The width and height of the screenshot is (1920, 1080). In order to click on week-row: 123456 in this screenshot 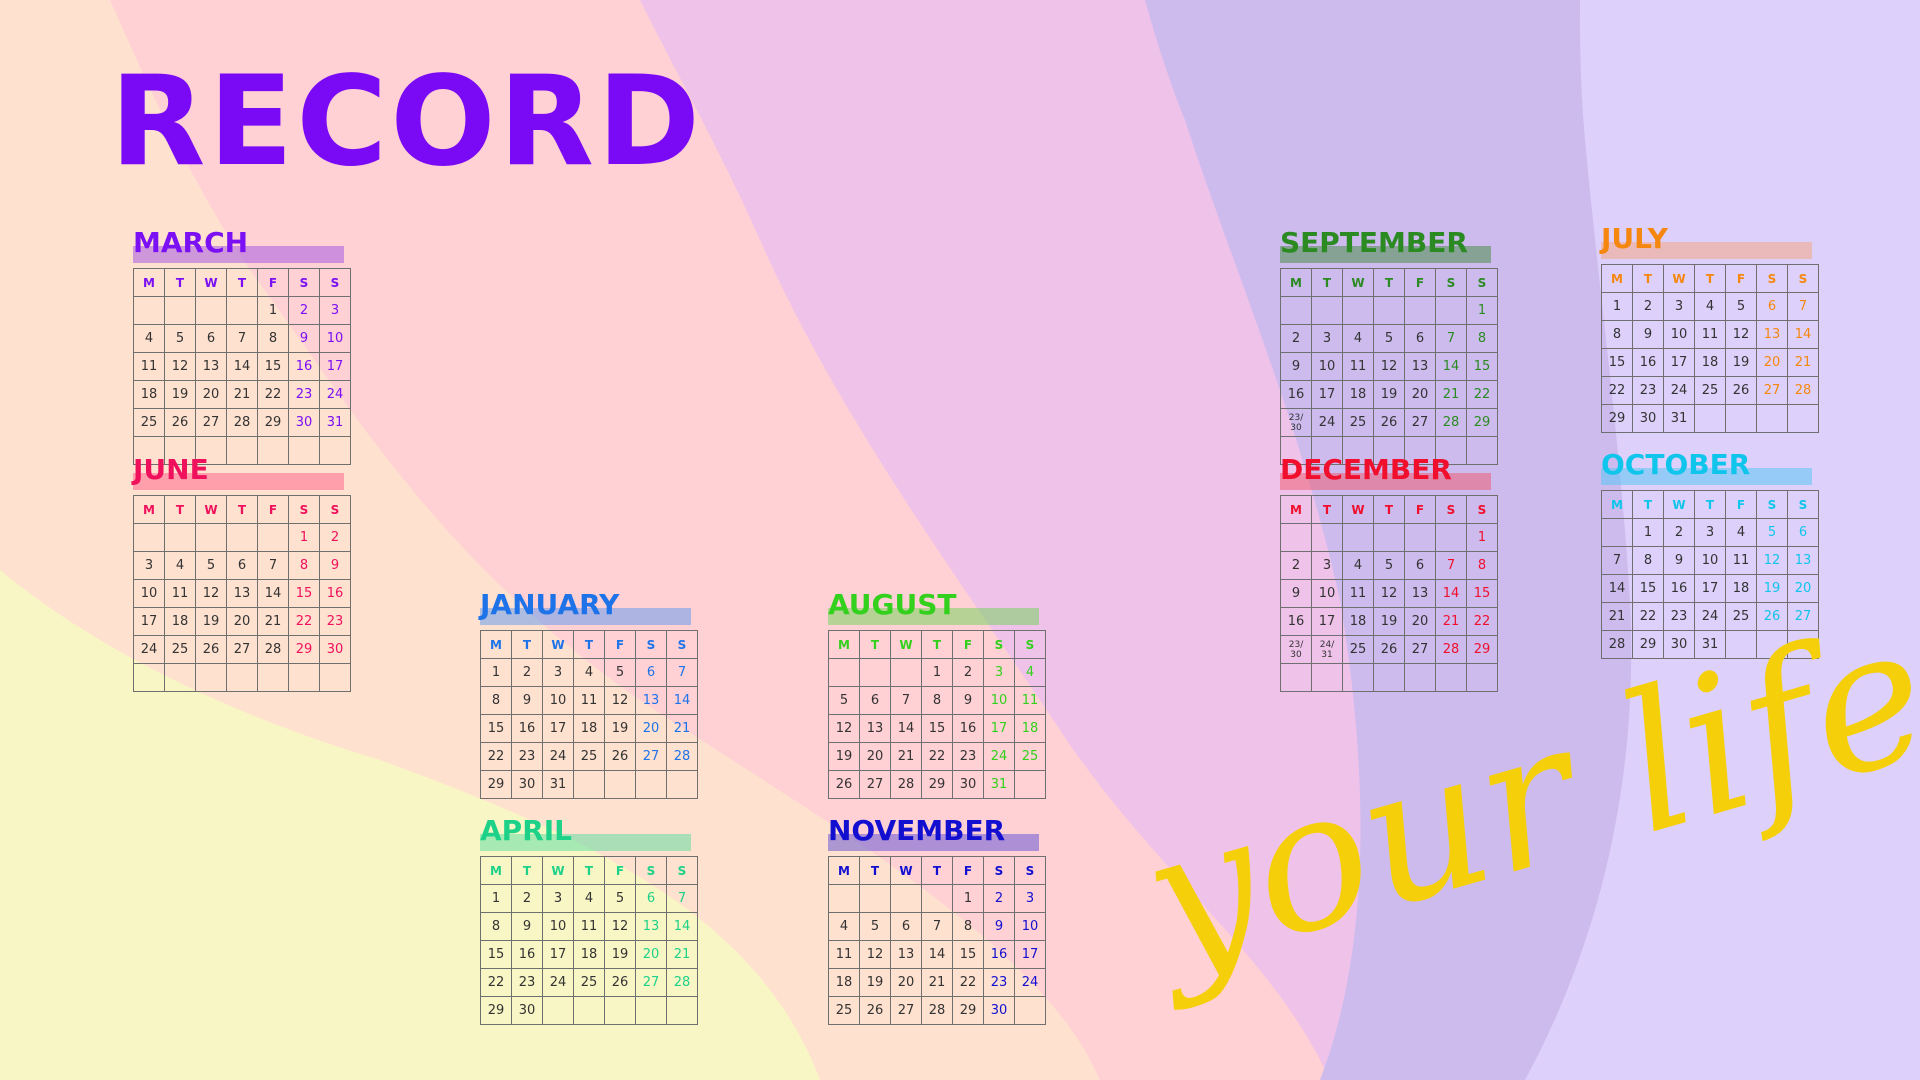, I will do `click(1710, 532)`.